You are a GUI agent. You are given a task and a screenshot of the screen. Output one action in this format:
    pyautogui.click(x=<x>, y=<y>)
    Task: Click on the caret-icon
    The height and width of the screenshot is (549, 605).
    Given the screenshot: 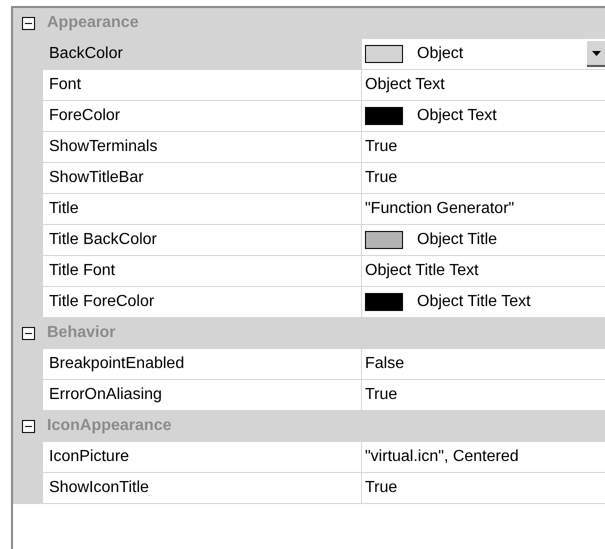 What is the action you would take?
    pyautogui.click(x=596, y=53)
    